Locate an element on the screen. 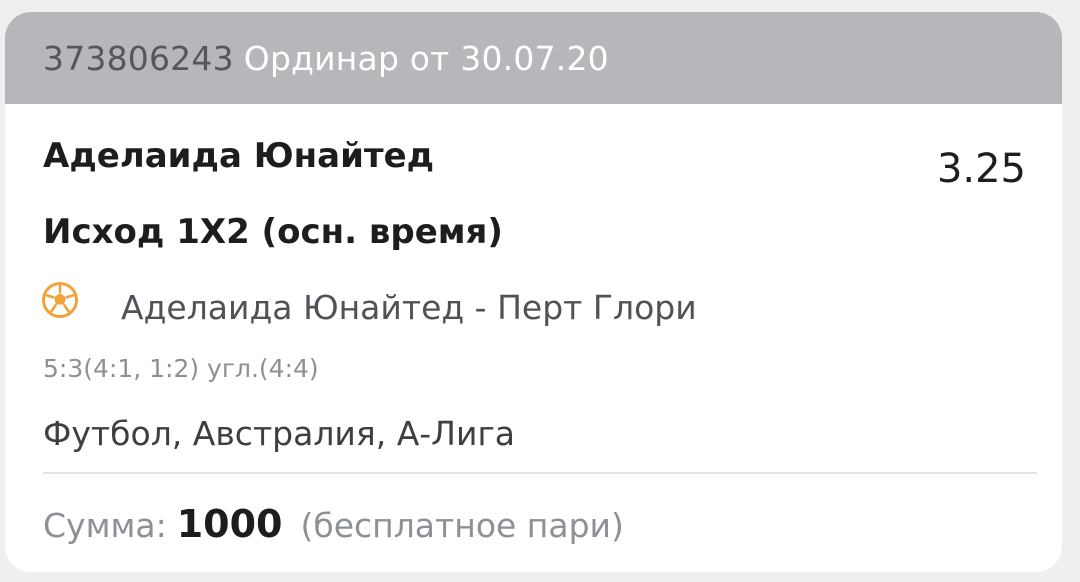 This screenshot has height=582, width=1080. divider is located at coordinates (540, 473).